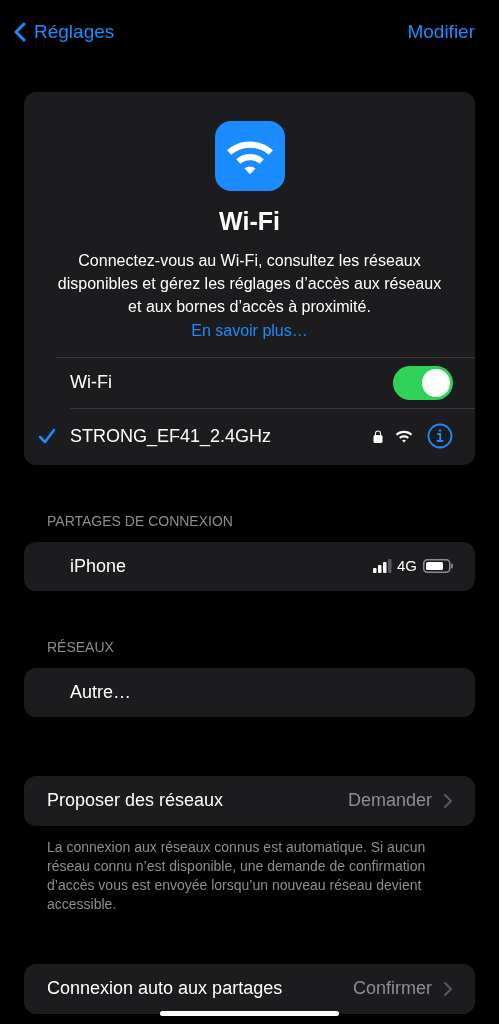 The width and height of the screenshot is (499, 1024). I want to click on card-description: Connectez-vous au Wi-Fi, consultez les réseaux disponibles et gérez les réglages d’accès aux réseaux et aux bornes d’accès à proximité., so click(249, 283).